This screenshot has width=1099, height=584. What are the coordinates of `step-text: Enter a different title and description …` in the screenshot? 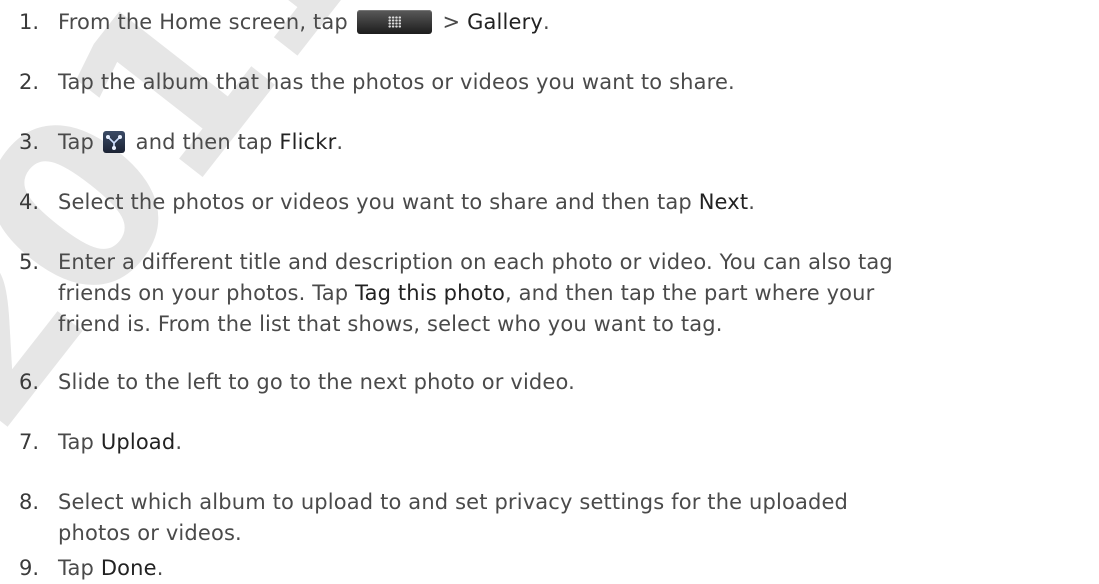 It's located at (475, 262).